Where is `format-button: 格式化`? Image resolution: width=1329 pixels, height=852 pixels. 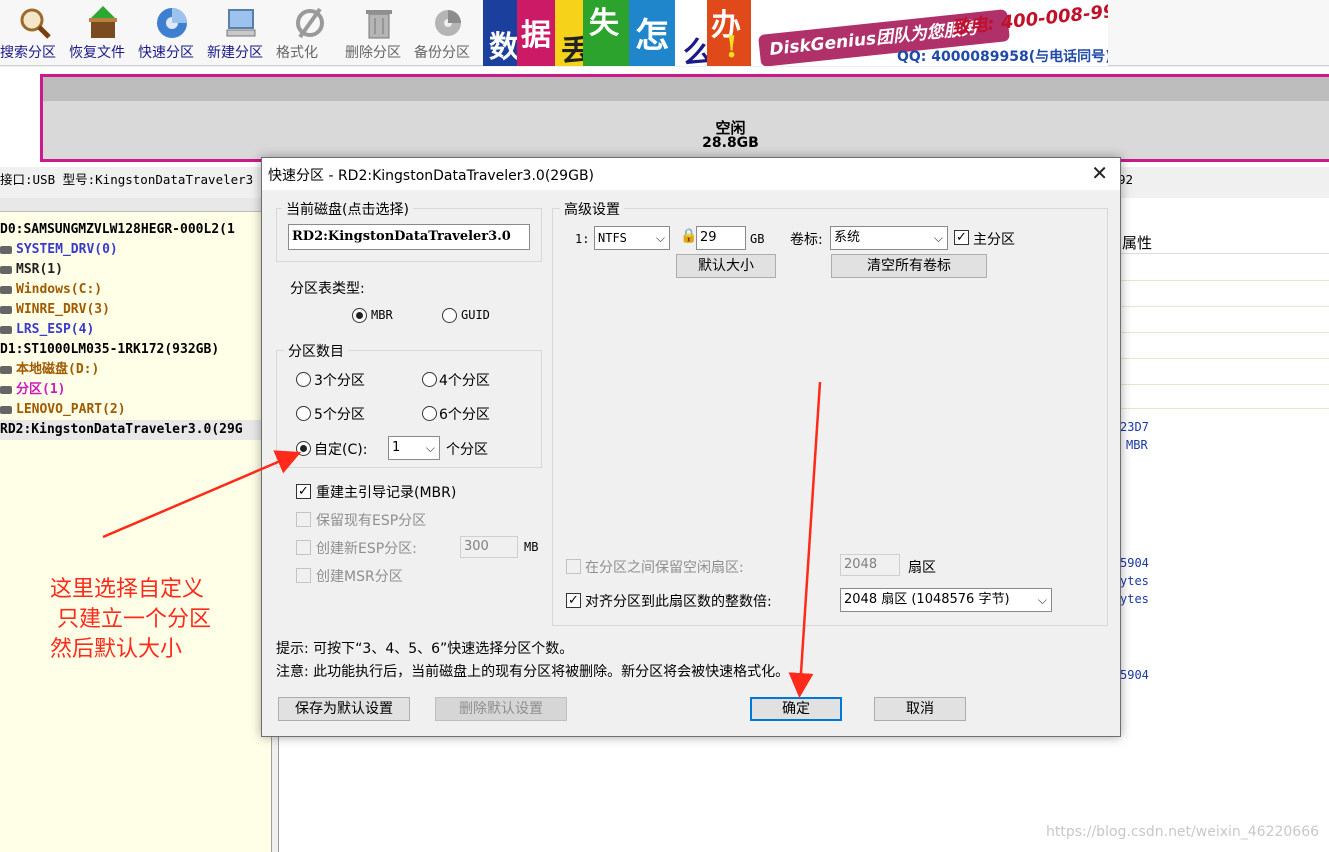 format-button: 格式化 is located at coordinates (310, 33).